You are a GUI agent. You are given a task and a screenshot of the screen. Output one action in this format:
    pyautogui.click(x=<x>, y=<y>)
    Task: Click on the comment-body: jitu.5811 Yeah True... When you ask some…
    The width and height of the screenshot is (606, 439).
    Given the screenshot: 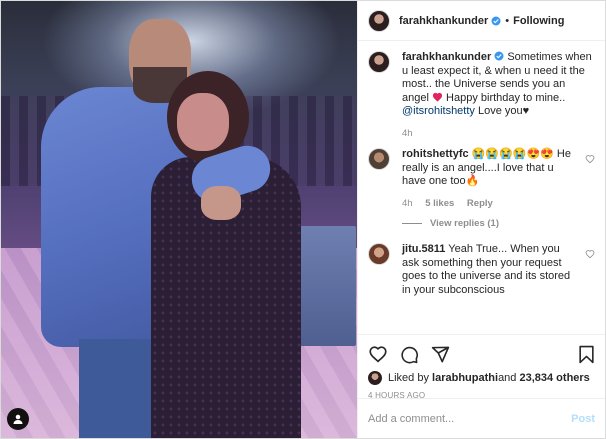 What is the action you would take?
    pyautogui.click(x=490, y=270)
    